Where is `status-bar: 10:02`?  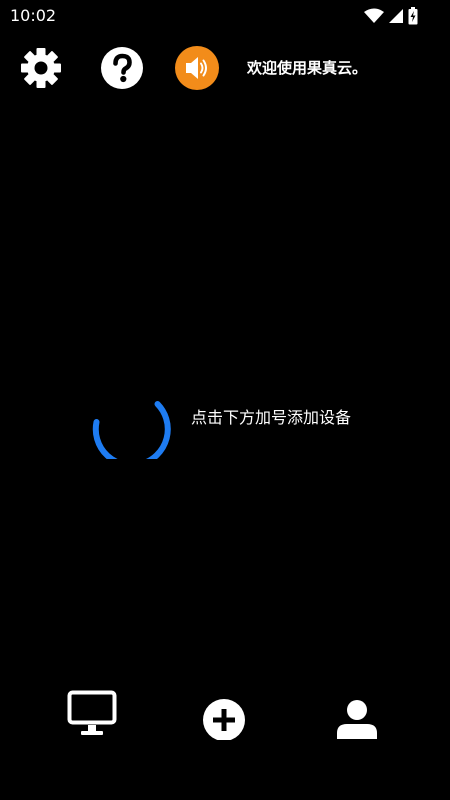 status-bar: 10:02 is located at coordinates (225, 16).